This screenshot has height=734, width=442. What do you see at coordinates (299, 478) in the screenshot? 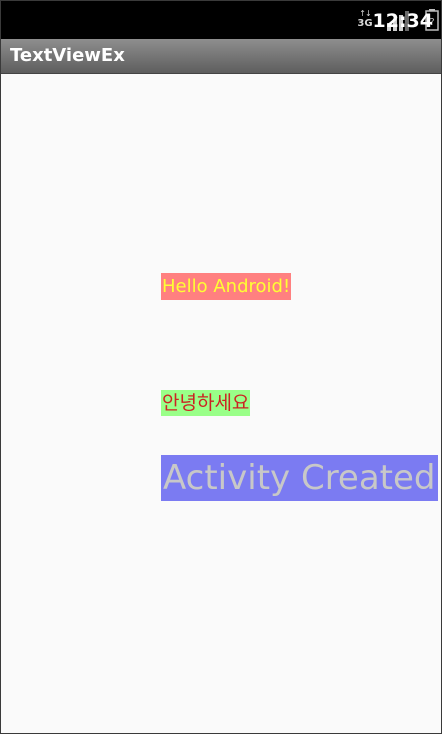
I see `activity-created-text-view: Activity Created` at bounding box center [299, 478].